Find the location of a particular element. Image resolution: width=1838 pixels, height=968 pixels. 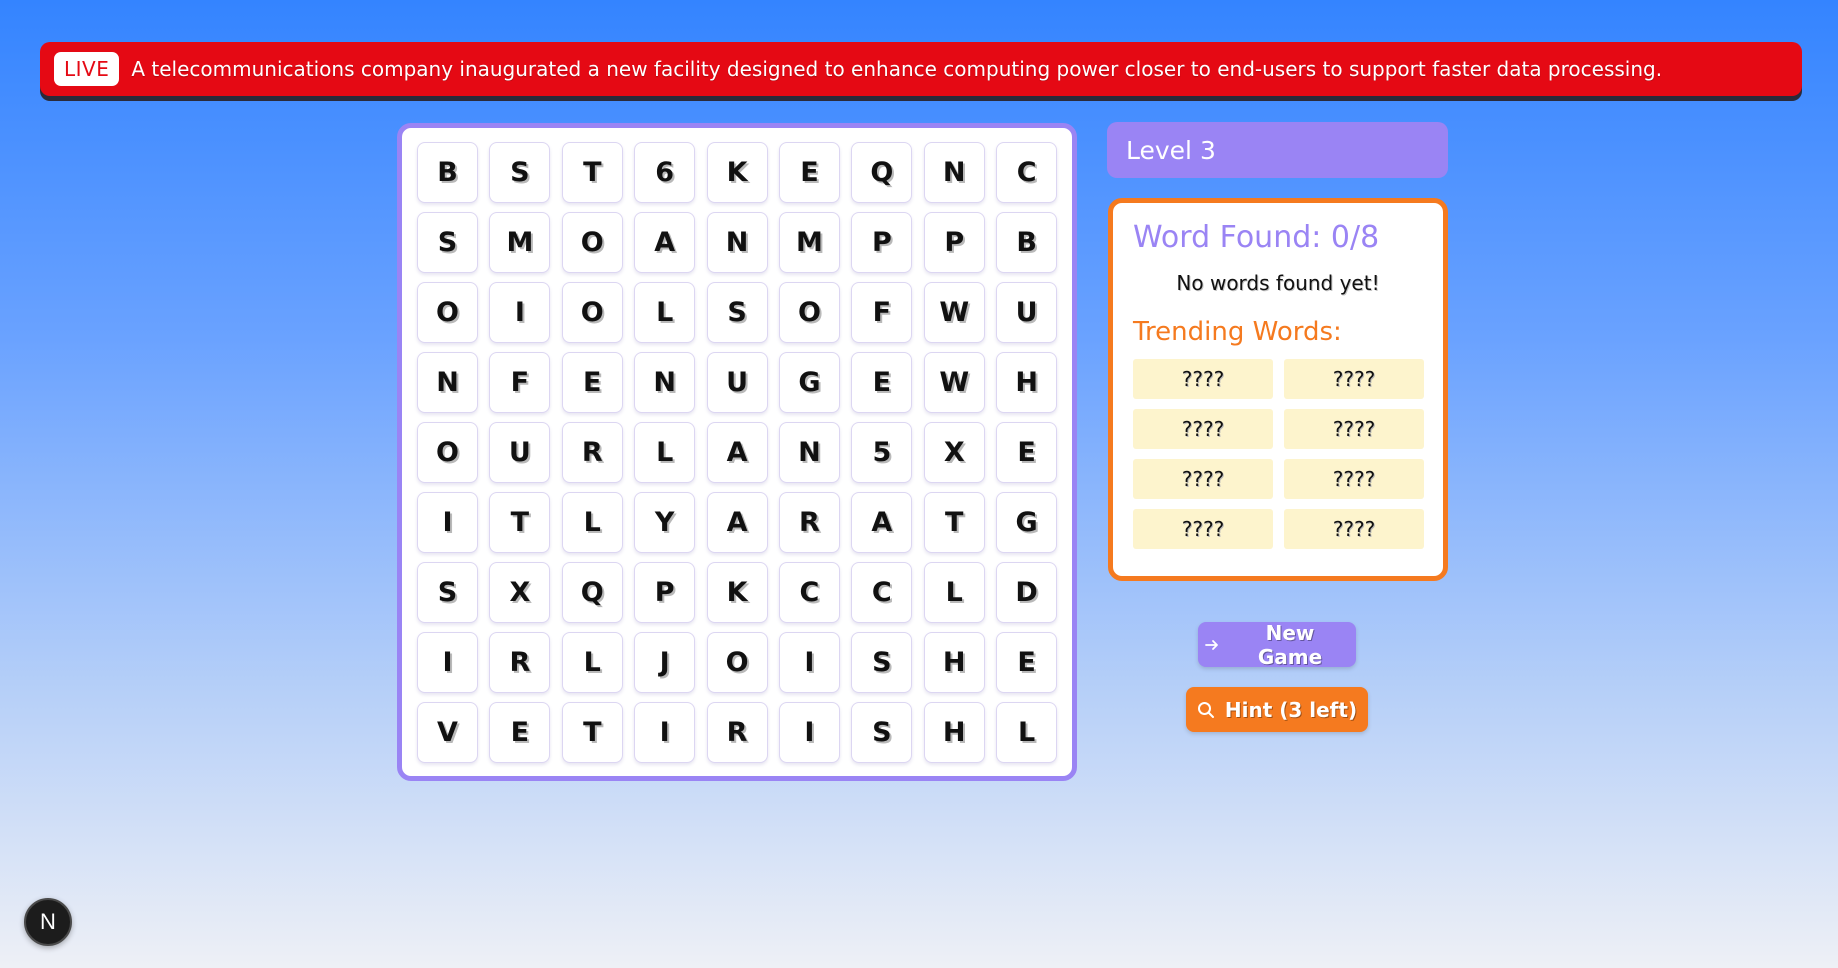

n-dev-badge: N is located at coordinates (48, 922).